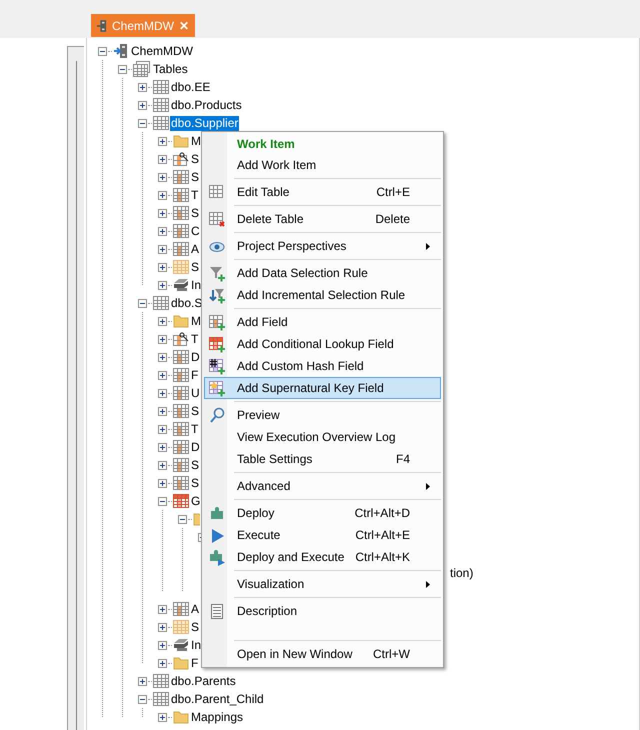 This screenshot has width=640, height=730. Describe the element at coordinates (322, 344) in the screenshot. I see `menu-item: Add Conditional Lookup Field` at that location.